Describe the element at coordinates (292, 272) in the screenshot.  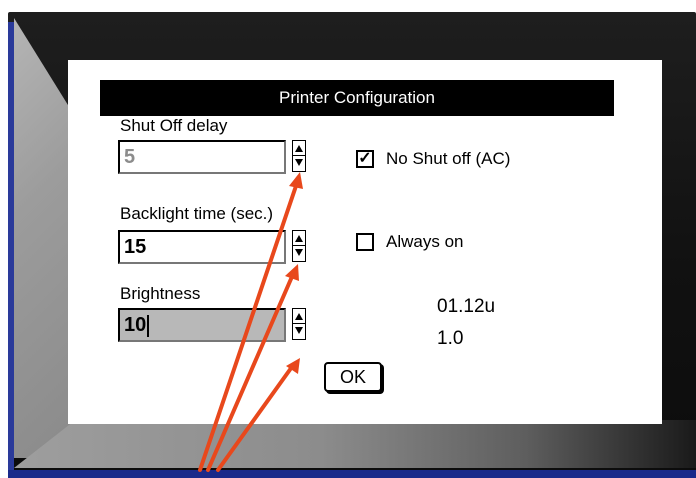
I see `arrowhead-backlight-icon` at that location.